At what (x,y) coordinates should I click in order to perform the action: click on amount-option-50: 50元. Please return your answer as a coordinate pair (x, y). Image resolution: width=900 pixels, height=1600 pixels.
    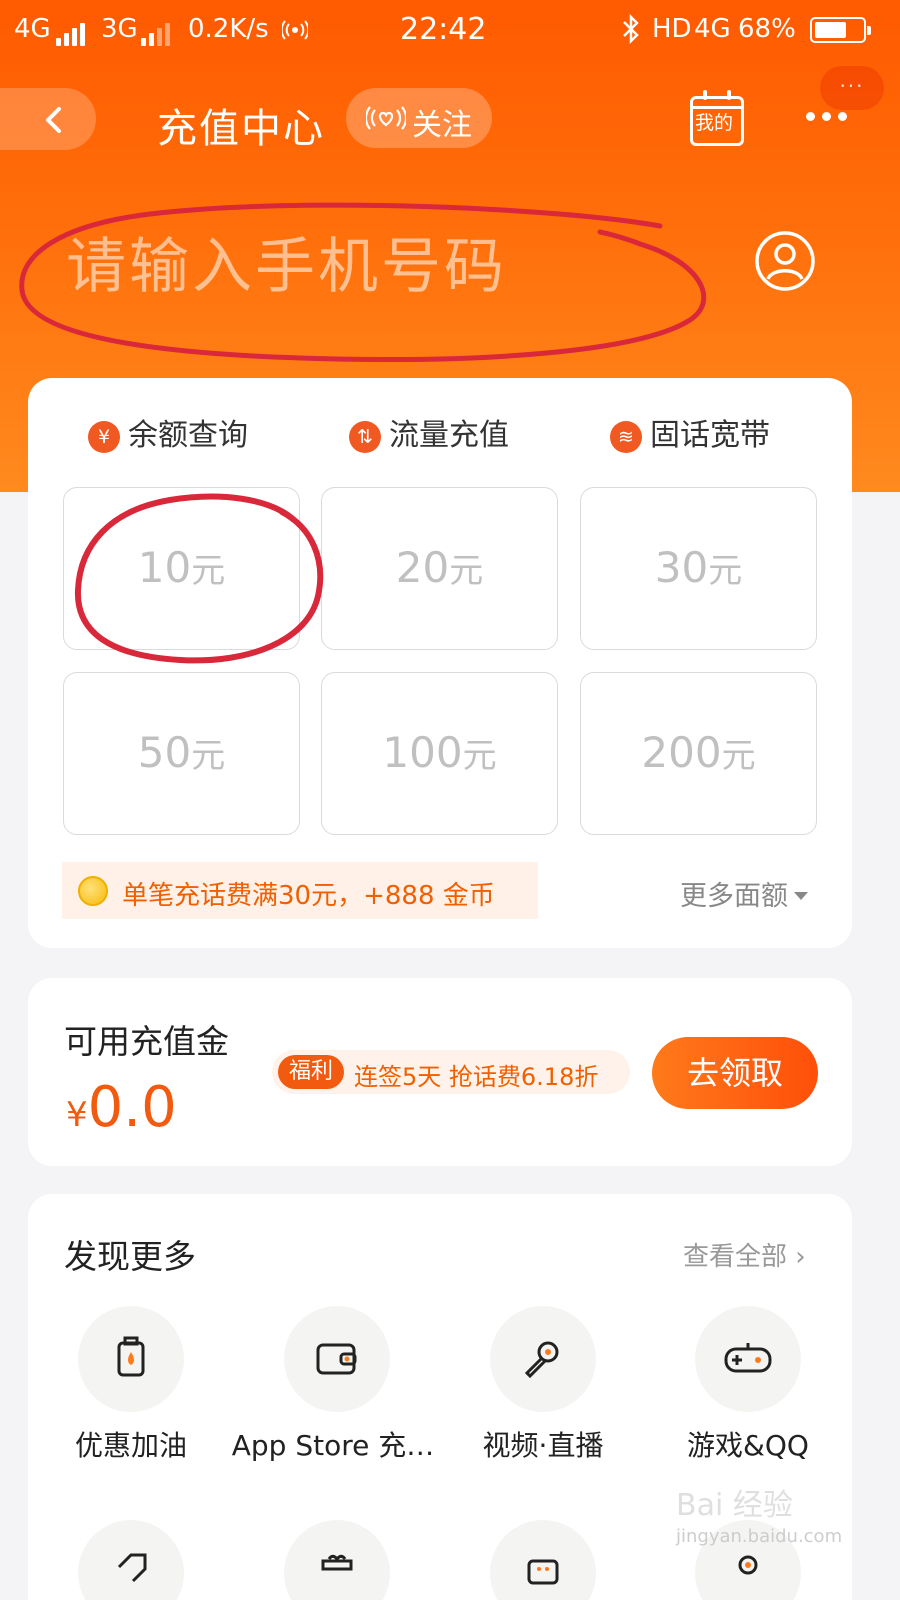
    Looking at the image, I should click on (181, 753).